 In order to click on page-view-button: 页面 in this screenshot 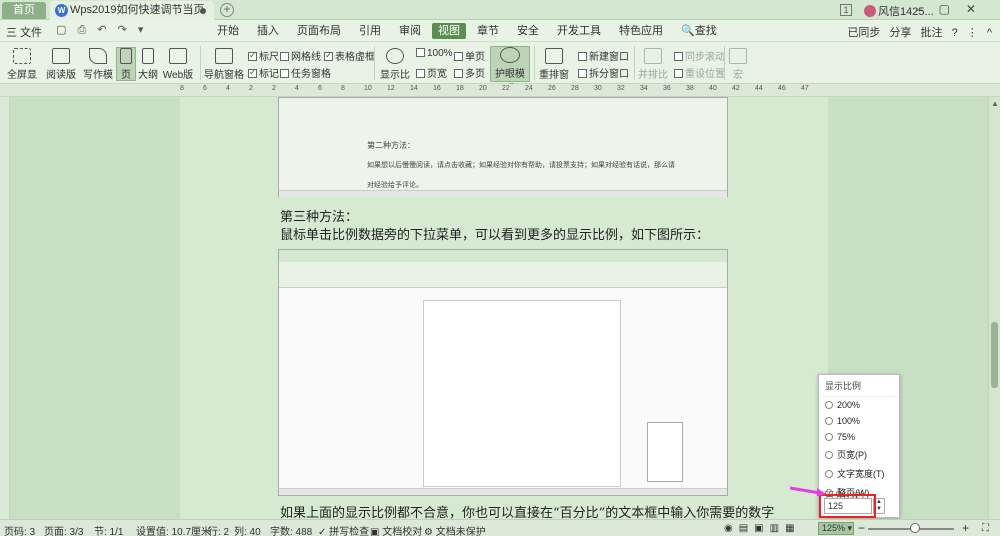, I will do `click(126, 71)`.